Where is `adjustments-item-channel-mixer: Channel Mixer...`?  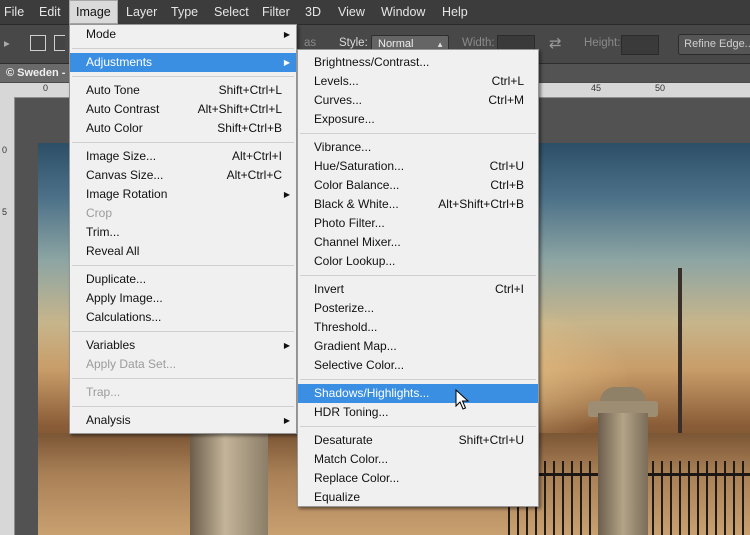
adjustments-item-channel-mixer: Channel Mixer... is located at coordinates (418, 242).